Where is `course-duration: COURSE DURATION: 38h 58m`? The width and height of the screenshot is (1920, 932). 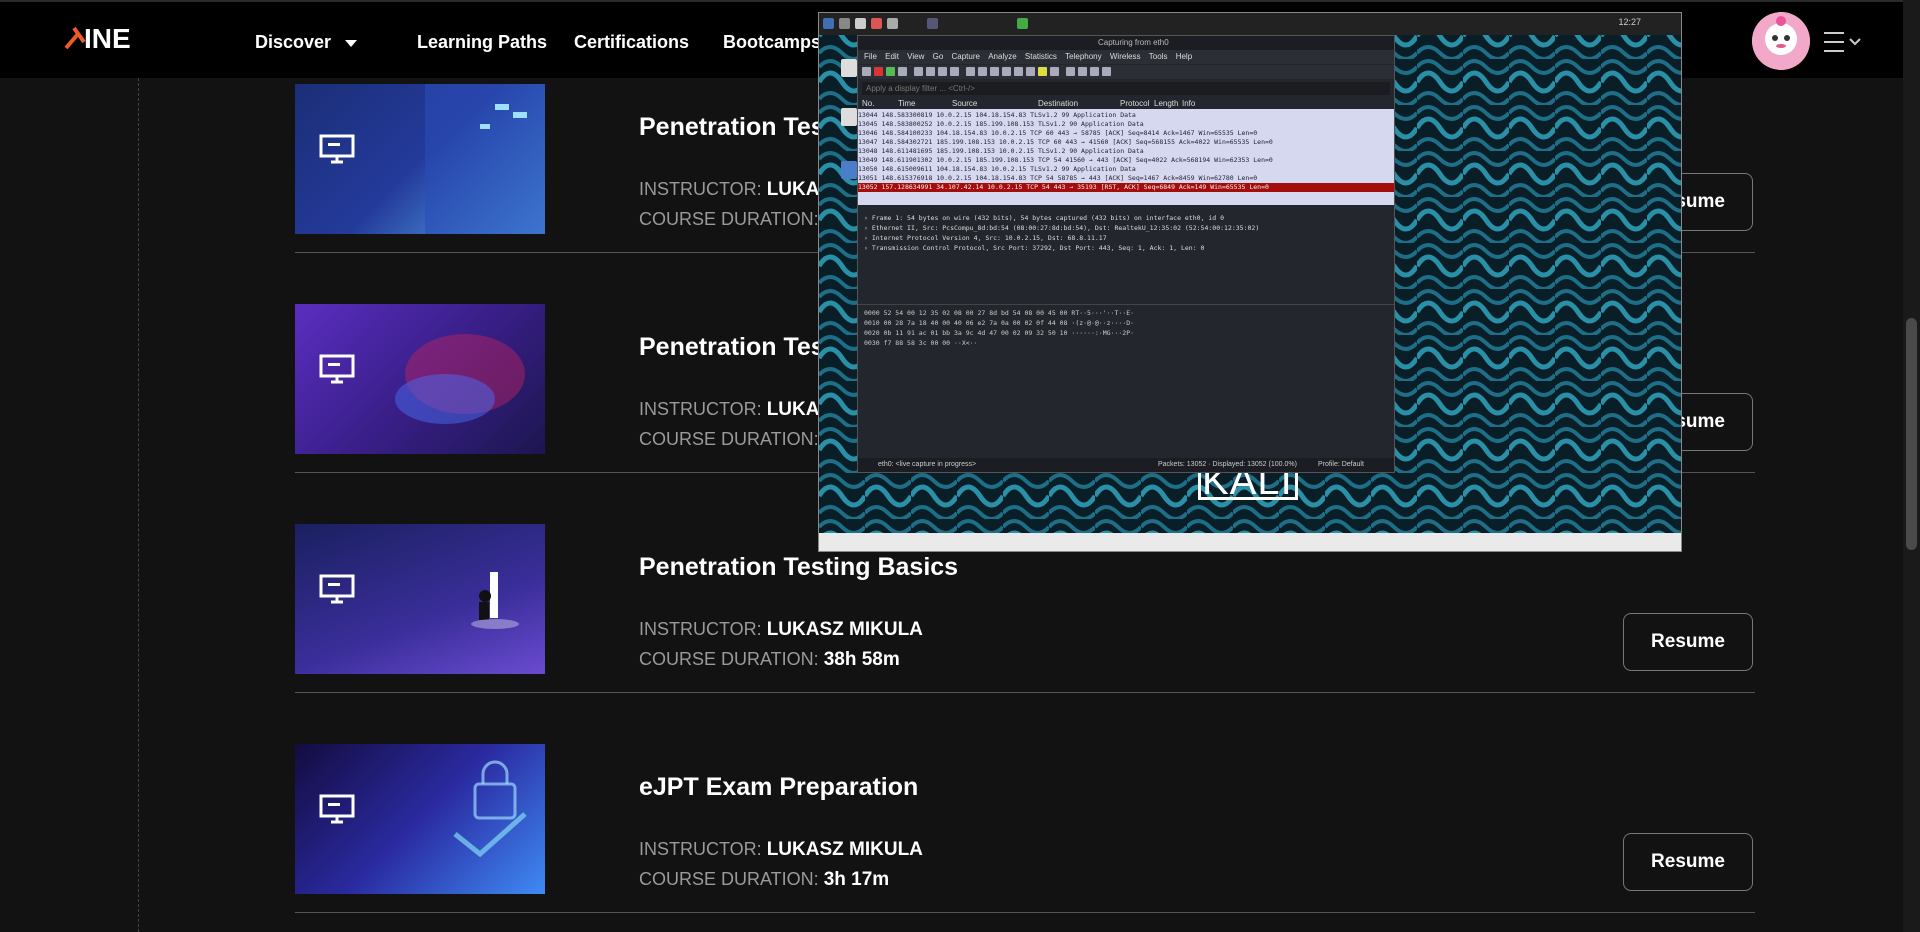 course-duration: COURSE DURATION: 38h 58m is located at coordinates (769, 660).